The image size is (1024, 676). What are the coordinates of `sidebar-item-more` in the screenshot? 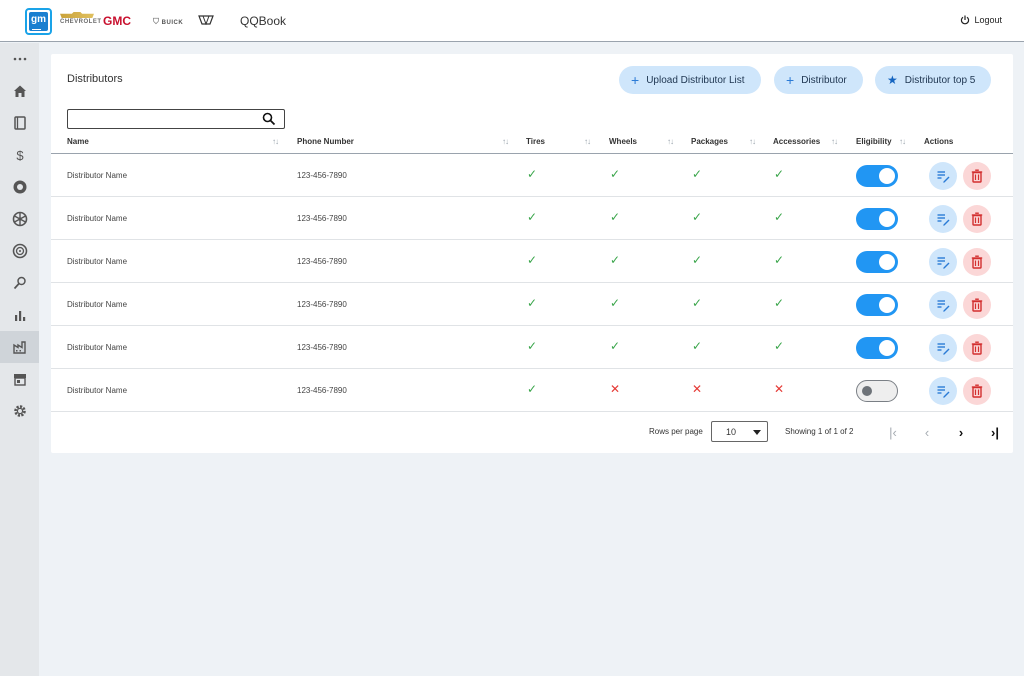 It's located at (19, 59).